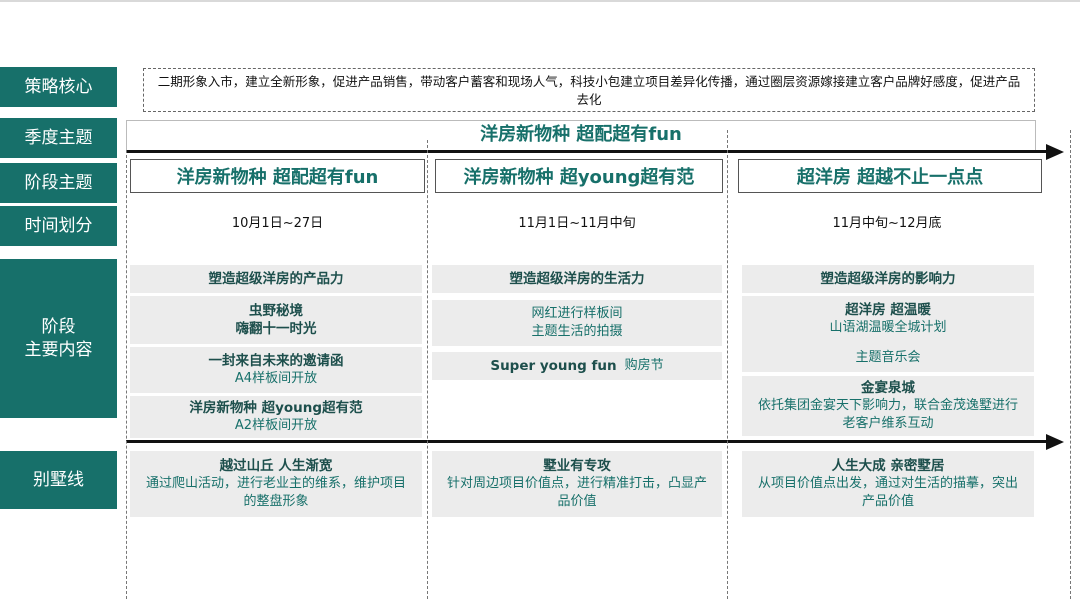 Image resolution: width=1080 pixels, height=599 pixels. Describe the element at coordinates (1055, 151) in the screenshot. I see `arrow-head-top-icon` at that location.